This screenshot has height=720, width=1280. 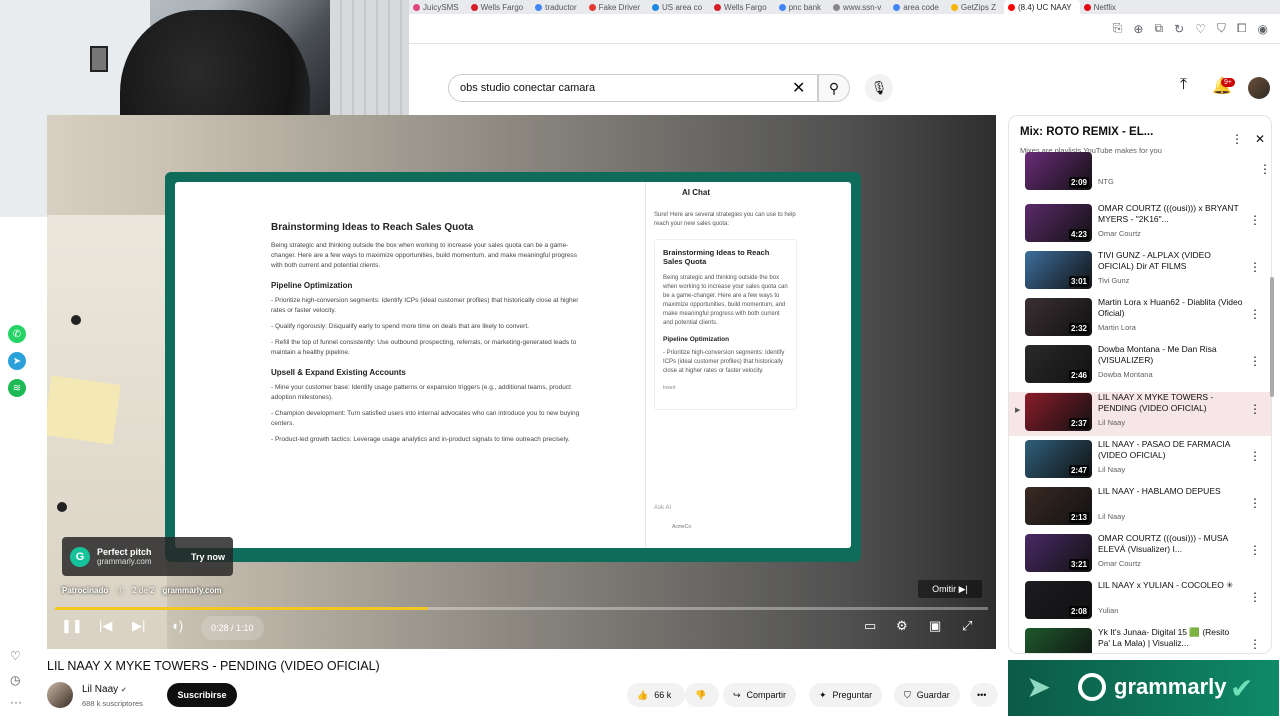 I want to click on browser-tab: JuicySMS, so click(x=438, y=7).